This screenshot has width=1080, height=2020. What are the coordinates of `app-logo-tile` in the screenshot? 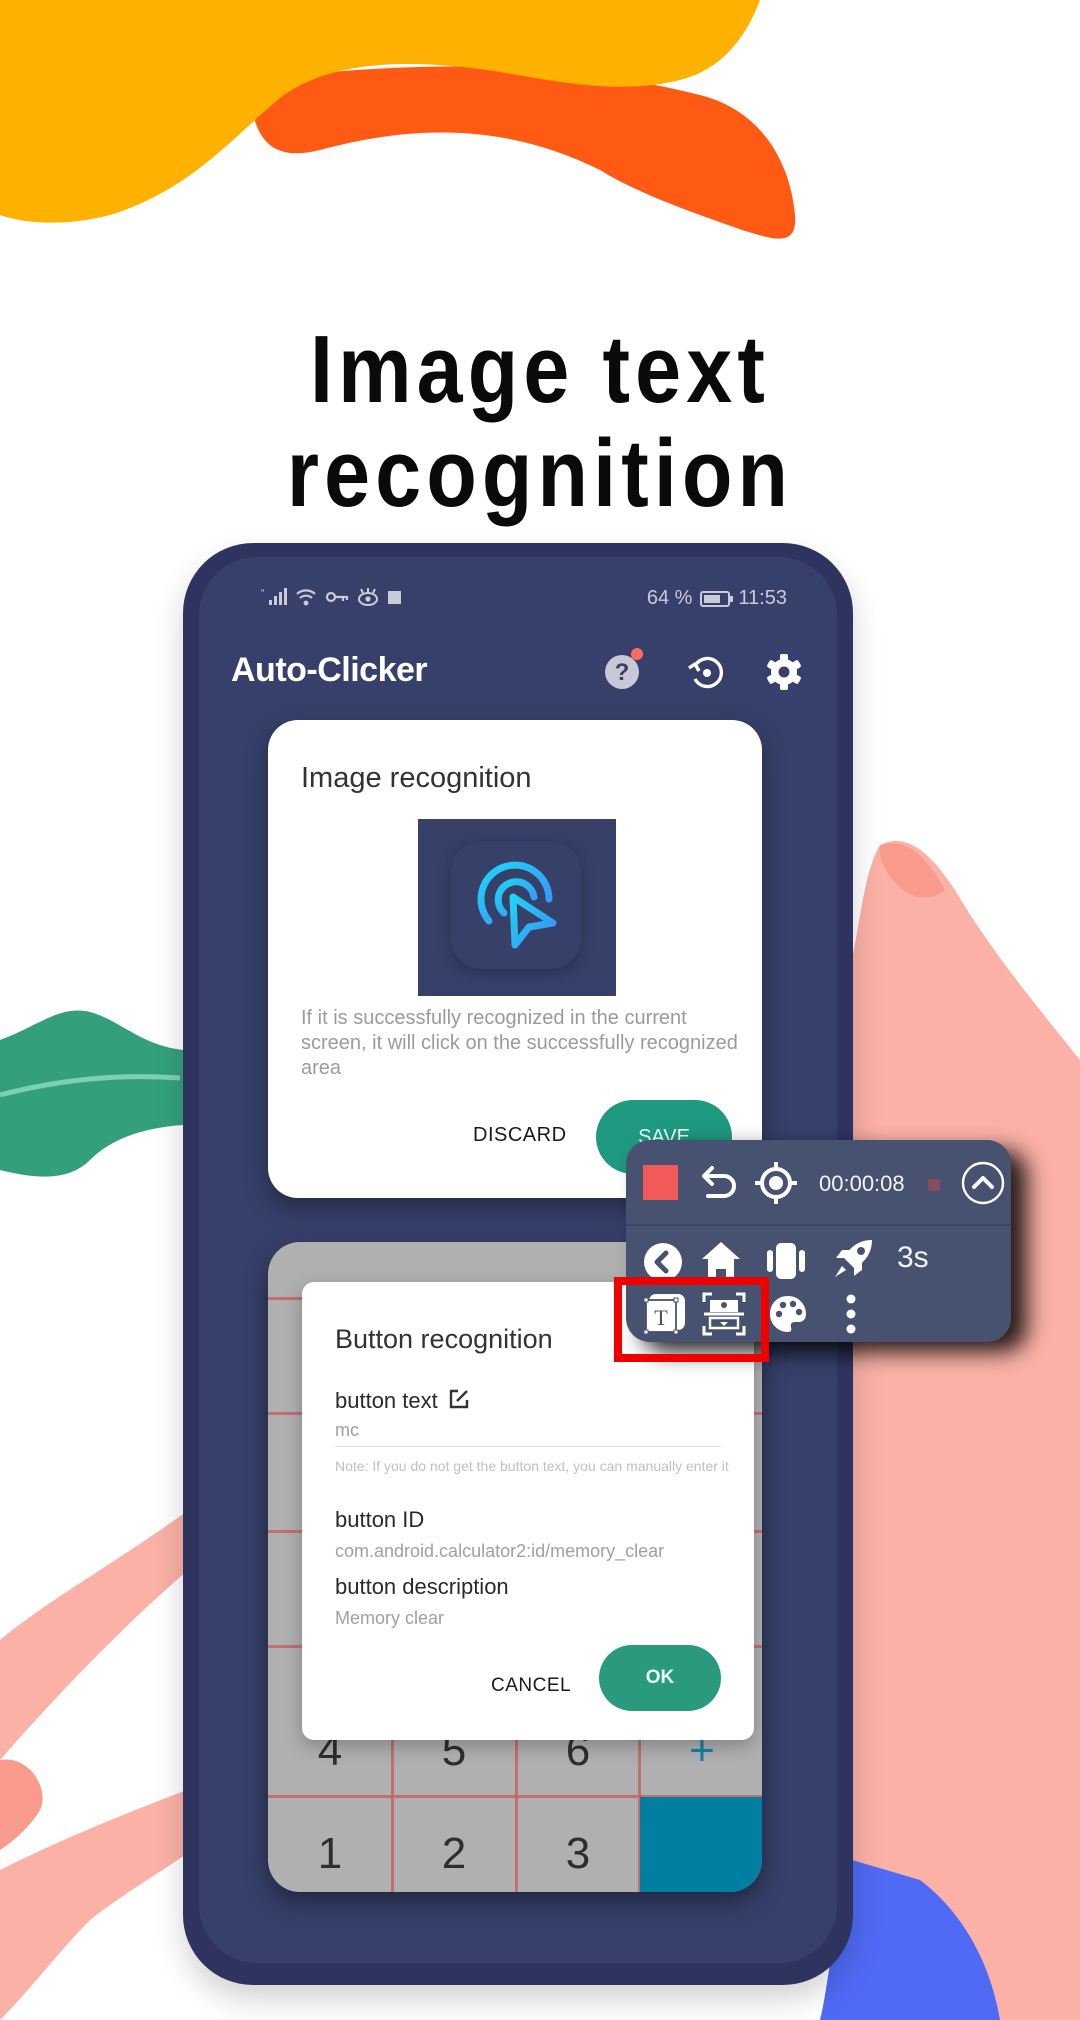 It's located at (516, 905).